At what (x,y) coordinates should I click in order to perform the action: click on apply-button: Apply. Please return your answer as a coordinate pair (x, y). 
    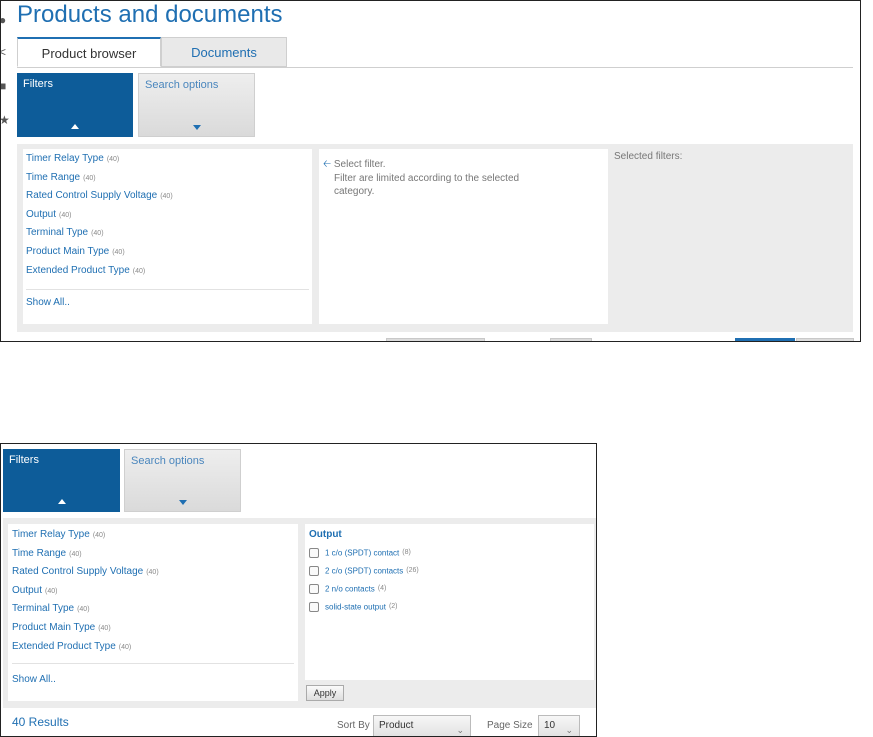
    Looking at the image, I should click on (325, 693).